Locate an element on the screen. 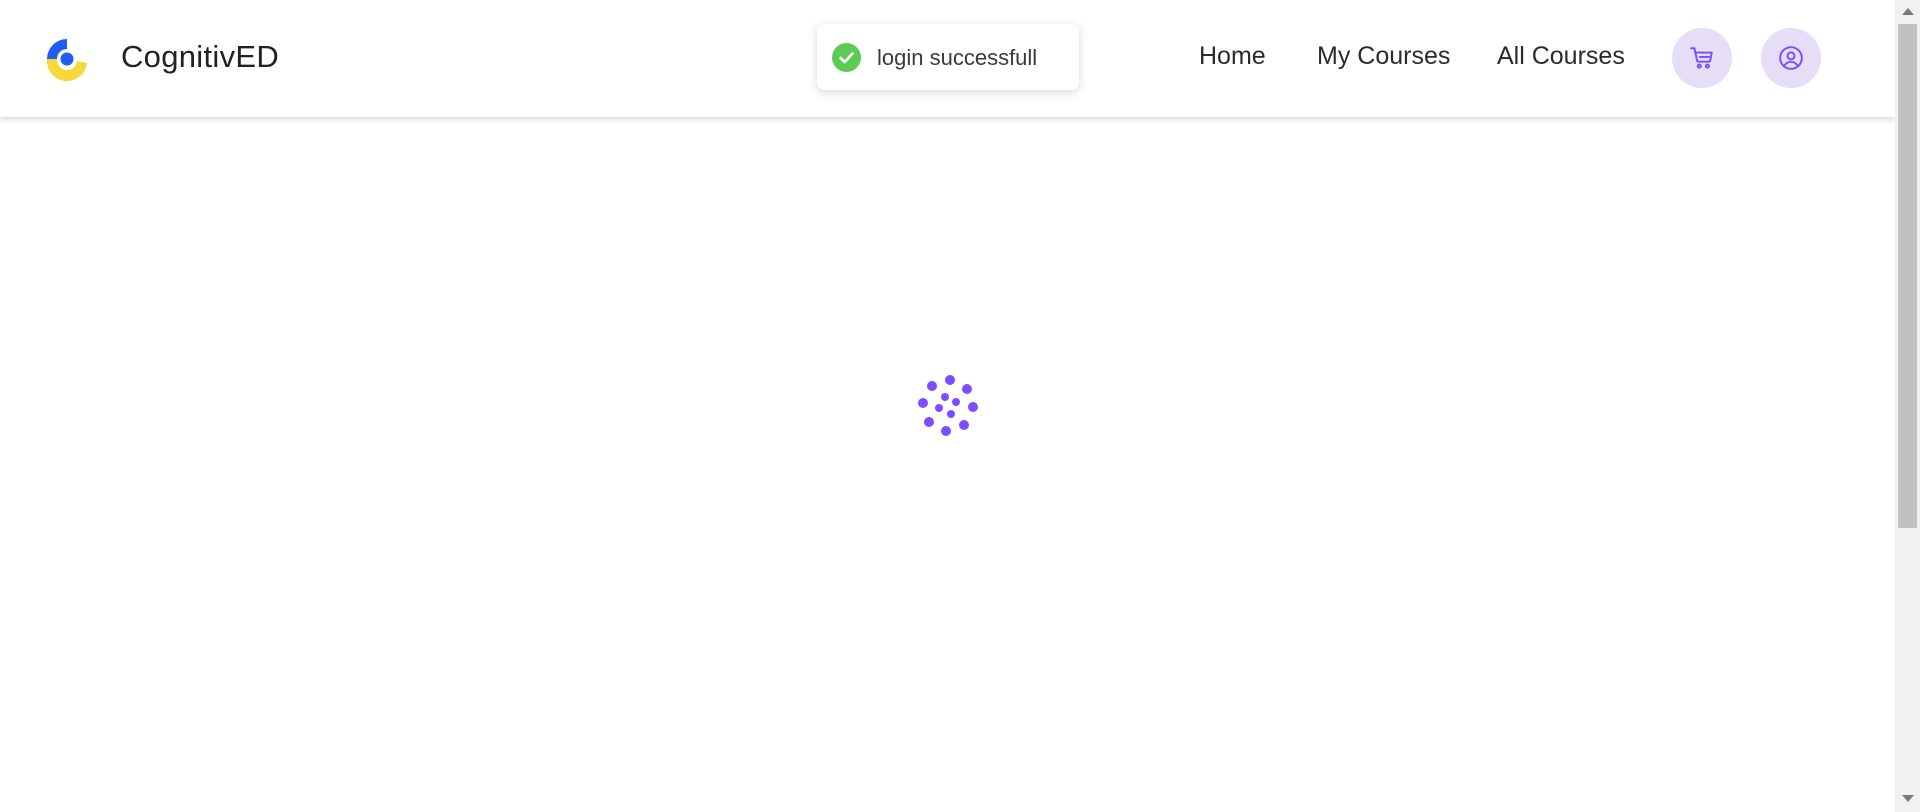 This screenshot has width=1920, height=812. loading-spinner-icon is located at coordinates (948, 405).